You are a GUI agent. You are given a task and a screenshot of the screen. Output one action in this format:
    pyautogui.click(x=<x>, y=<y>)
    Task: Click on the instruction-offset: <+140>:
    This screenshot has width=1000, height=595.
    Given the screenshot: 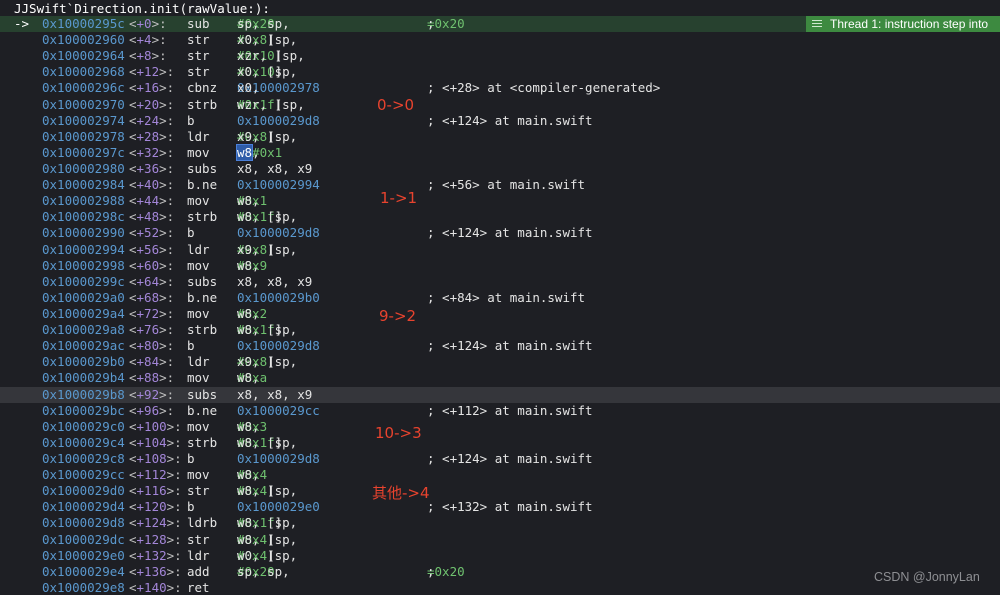 What is the action you would take?
    pyautogui.click(x=155, y=587)
    